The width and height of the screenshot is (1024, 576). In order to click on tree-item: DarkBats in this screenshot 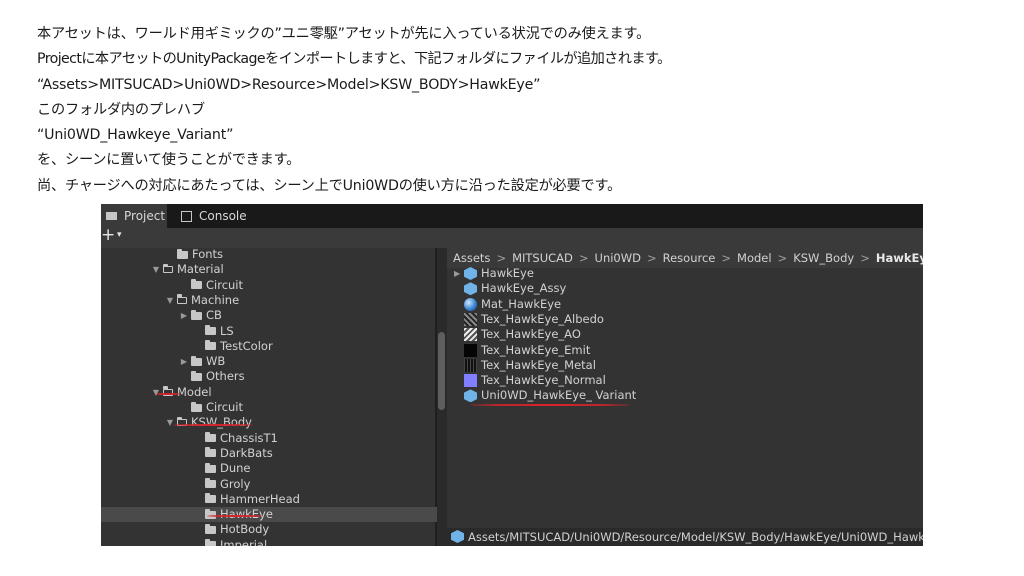, I will do `click(232, 453)`.